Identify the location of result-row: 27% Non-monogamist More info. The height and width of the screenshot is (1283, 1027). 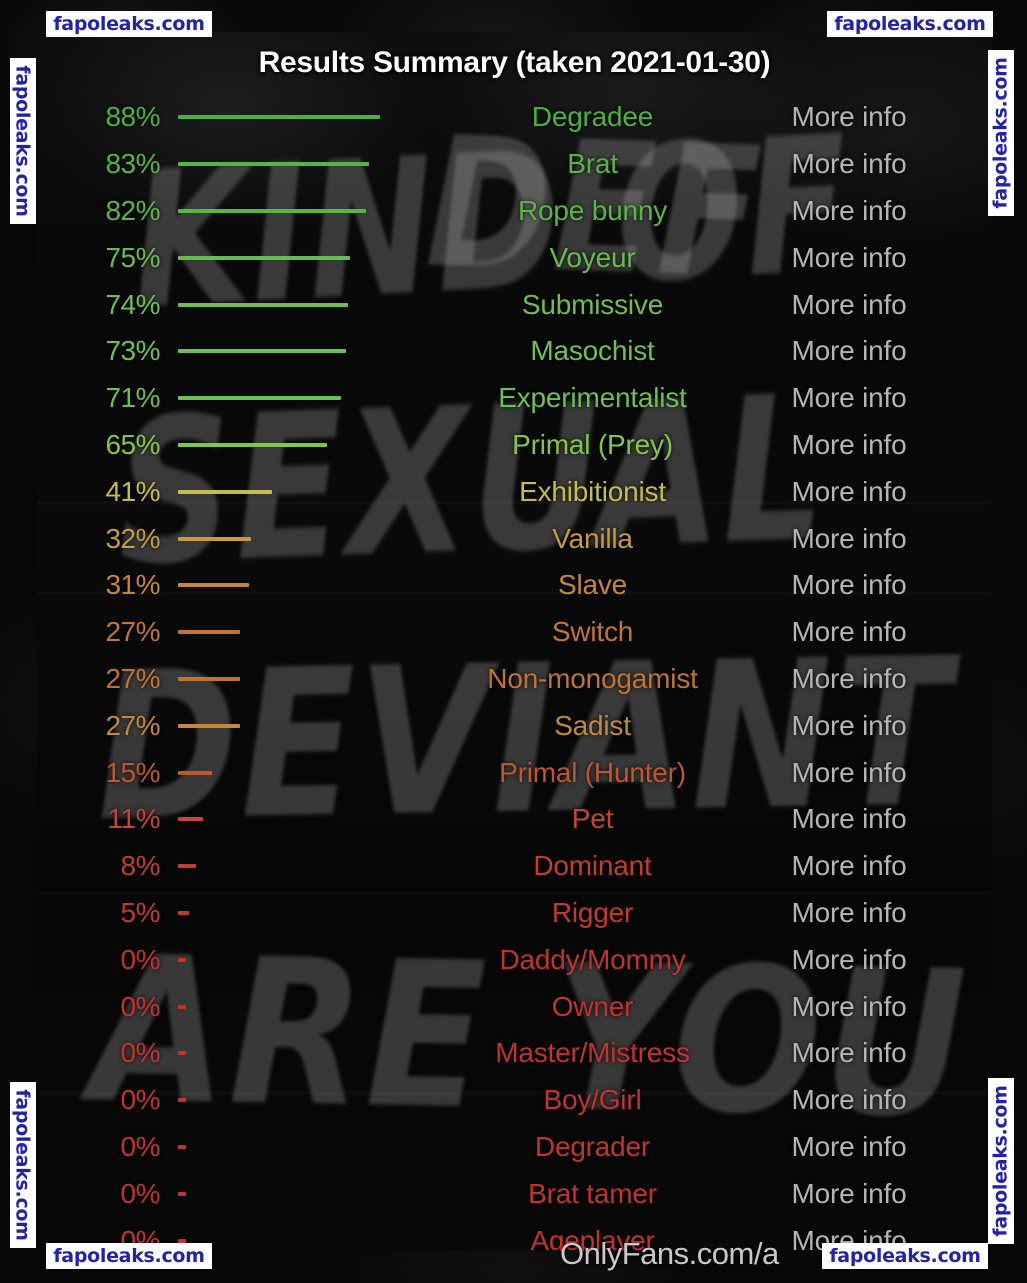
(514, 679).